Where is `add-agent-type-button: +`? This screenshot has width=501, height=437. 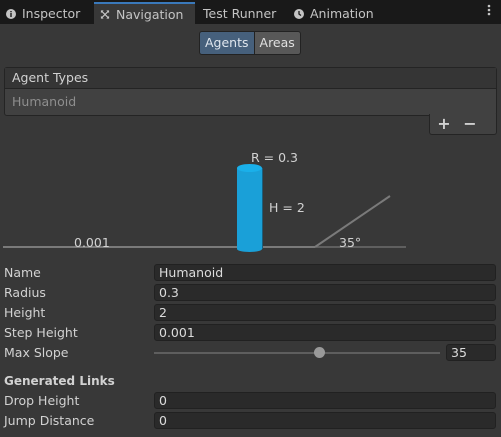
add-agent-type-button: + is located at coordinates (444, 124).